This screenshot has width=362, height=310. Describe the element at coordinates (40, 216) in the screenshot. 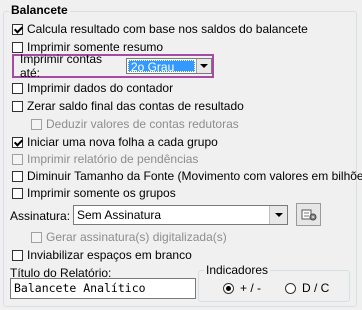

I see `assinatura-label: Assinatura:` at that location.